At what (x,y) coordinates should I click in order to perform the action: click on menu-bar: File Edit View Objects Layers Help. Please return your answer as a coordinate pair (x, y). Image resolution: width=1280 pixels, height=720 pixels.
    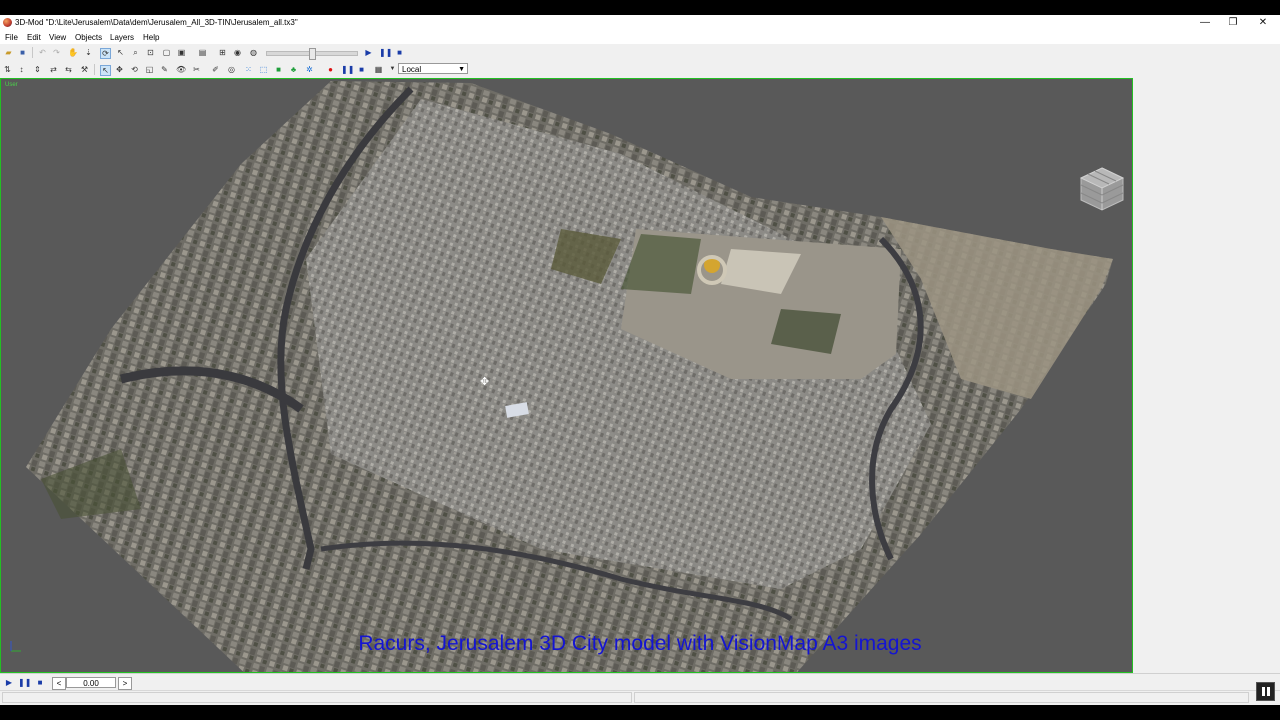
    Looking at the image, I should click on (640, 37).